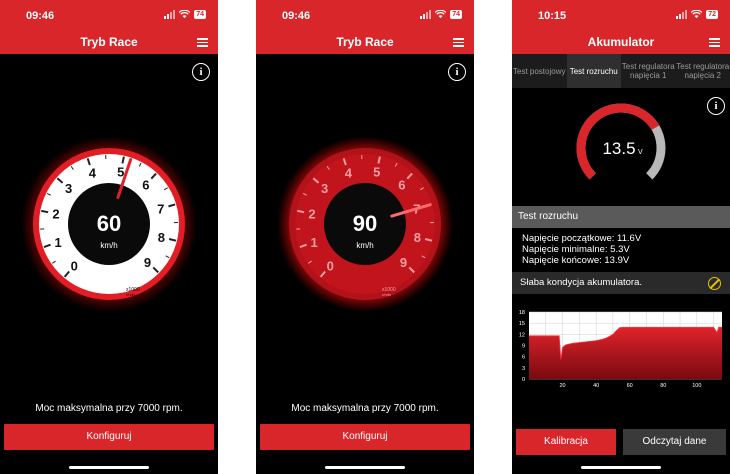 This screenshot has width=730, height=474. What do you see at coordinates (674, 442) in the screenshot?
I see `read-data-button: Odczytaj dane` at bounding box center [674, 442].